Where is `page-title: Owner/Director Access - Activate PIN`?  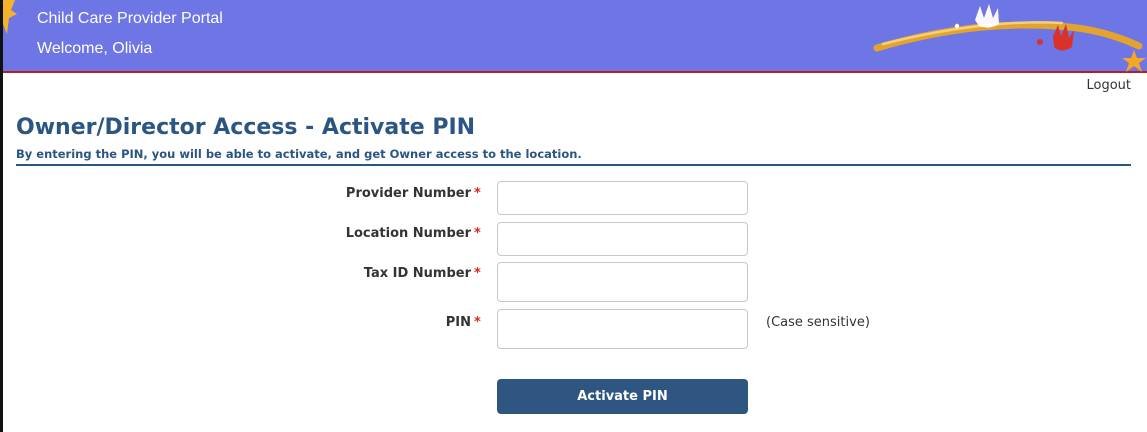
page-title: Owner/Director Access - Activate PIN is located at coordinates (246, 127).